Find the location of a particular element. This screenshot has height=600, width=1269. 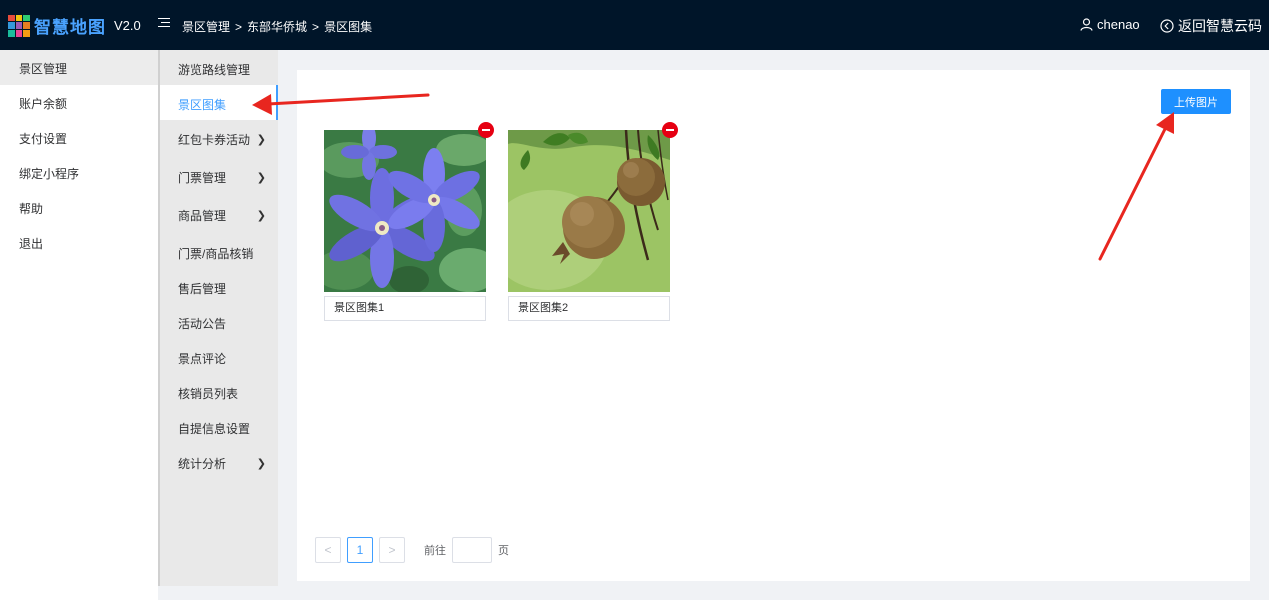

gallery-card: 景区图集2 is located at coordinates (593, 221).